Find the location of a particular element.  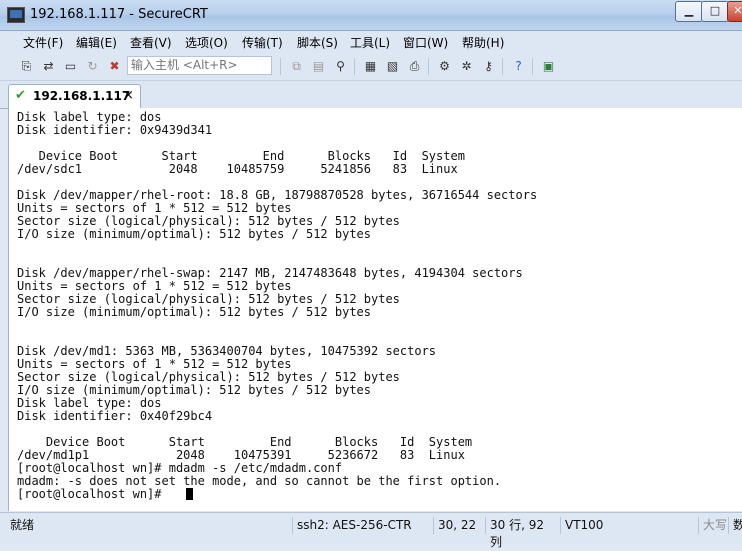

connect-icon: ⎘ is located at coordinates (26, 66).